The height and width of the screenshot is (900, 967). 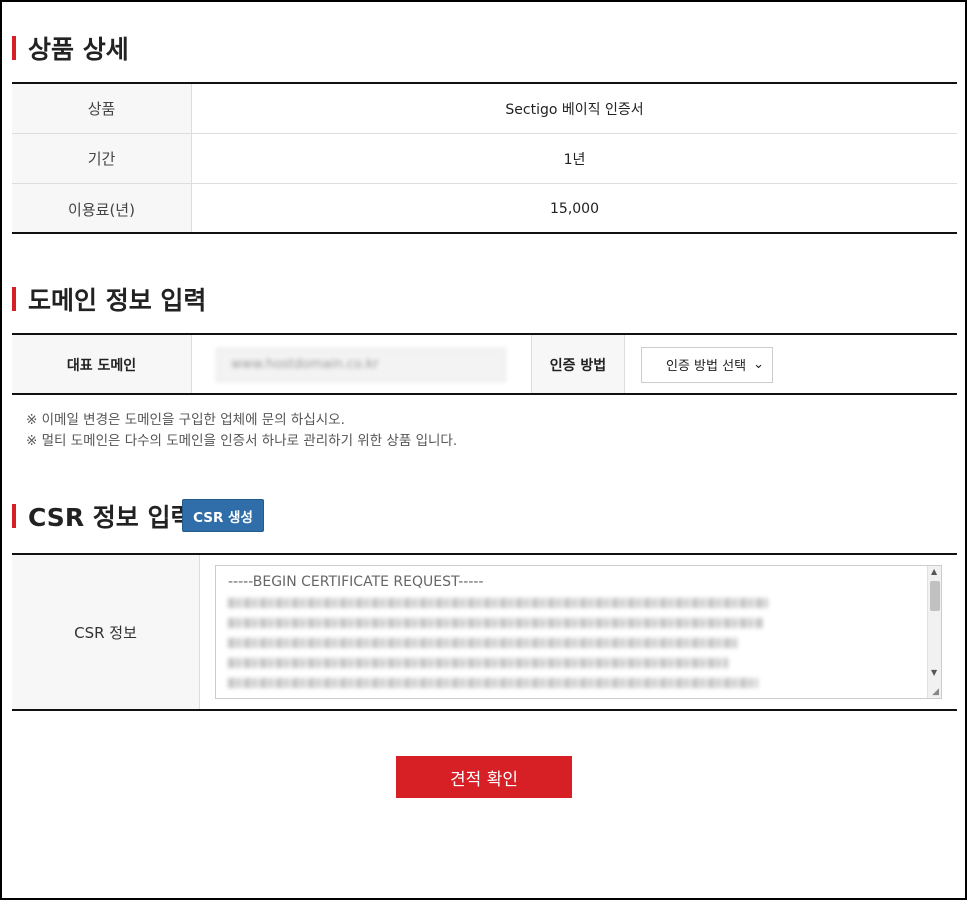 I want to click on domain-input: www.hostdomain.co.kr, so click(x=361, y=364).